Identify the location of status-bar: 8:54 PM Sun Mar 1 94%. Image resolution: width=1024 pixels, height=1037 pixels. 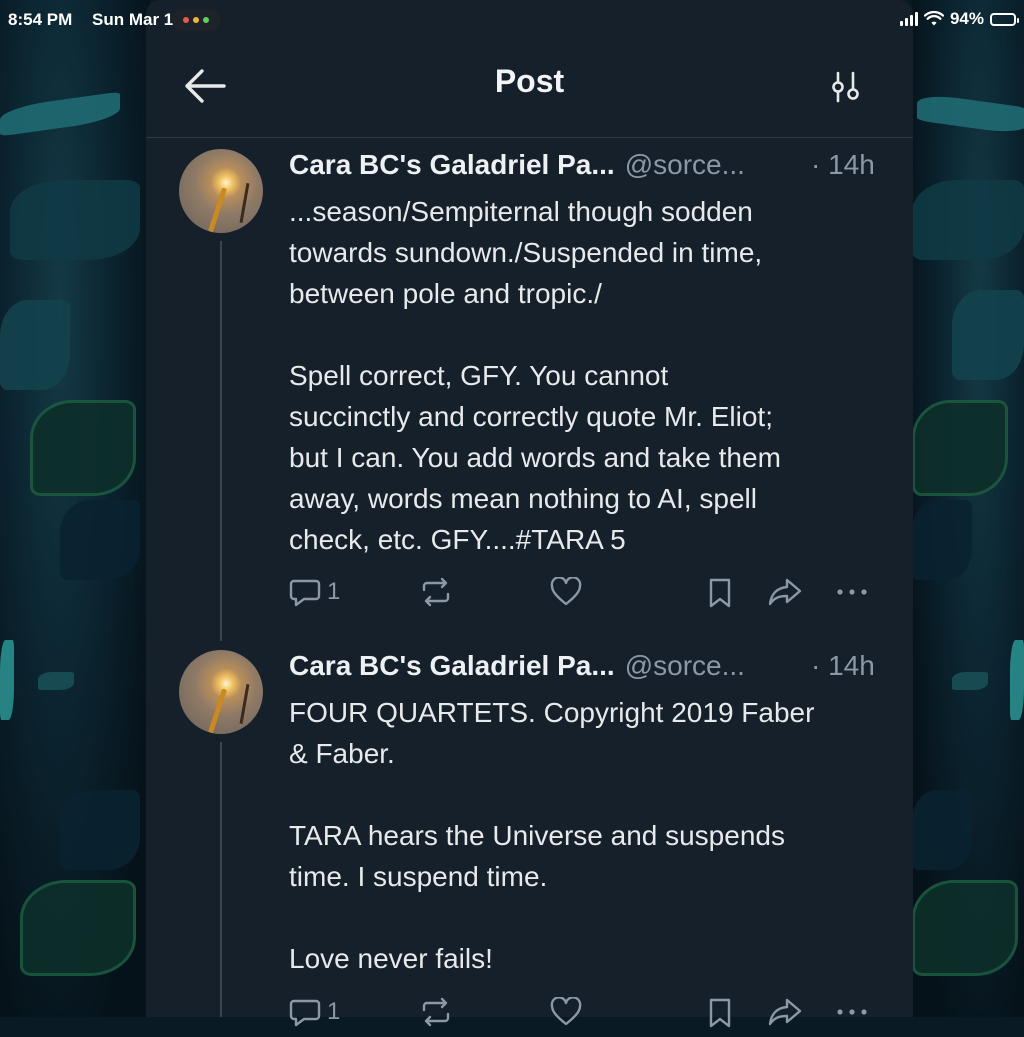
(512, 20).